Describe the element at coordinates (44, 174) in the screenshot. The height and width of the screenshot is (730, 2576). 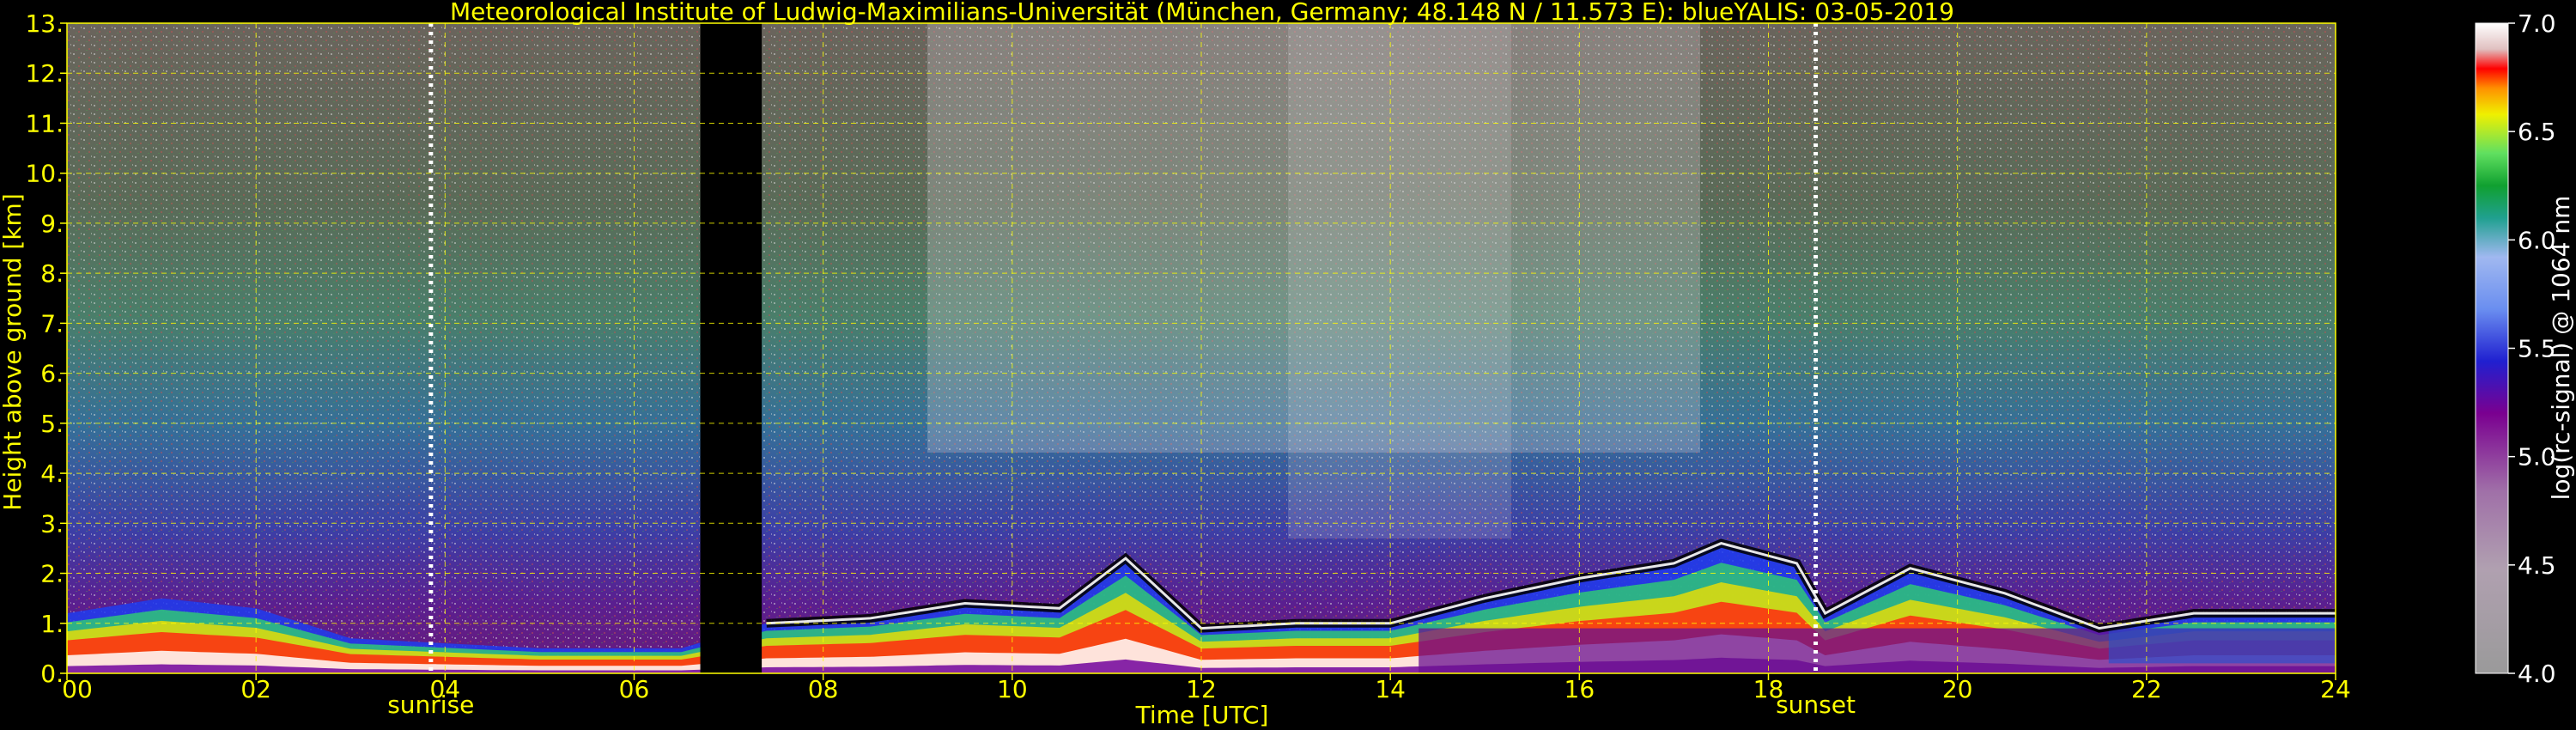
I see `y-tick-label: 10.` at that location.